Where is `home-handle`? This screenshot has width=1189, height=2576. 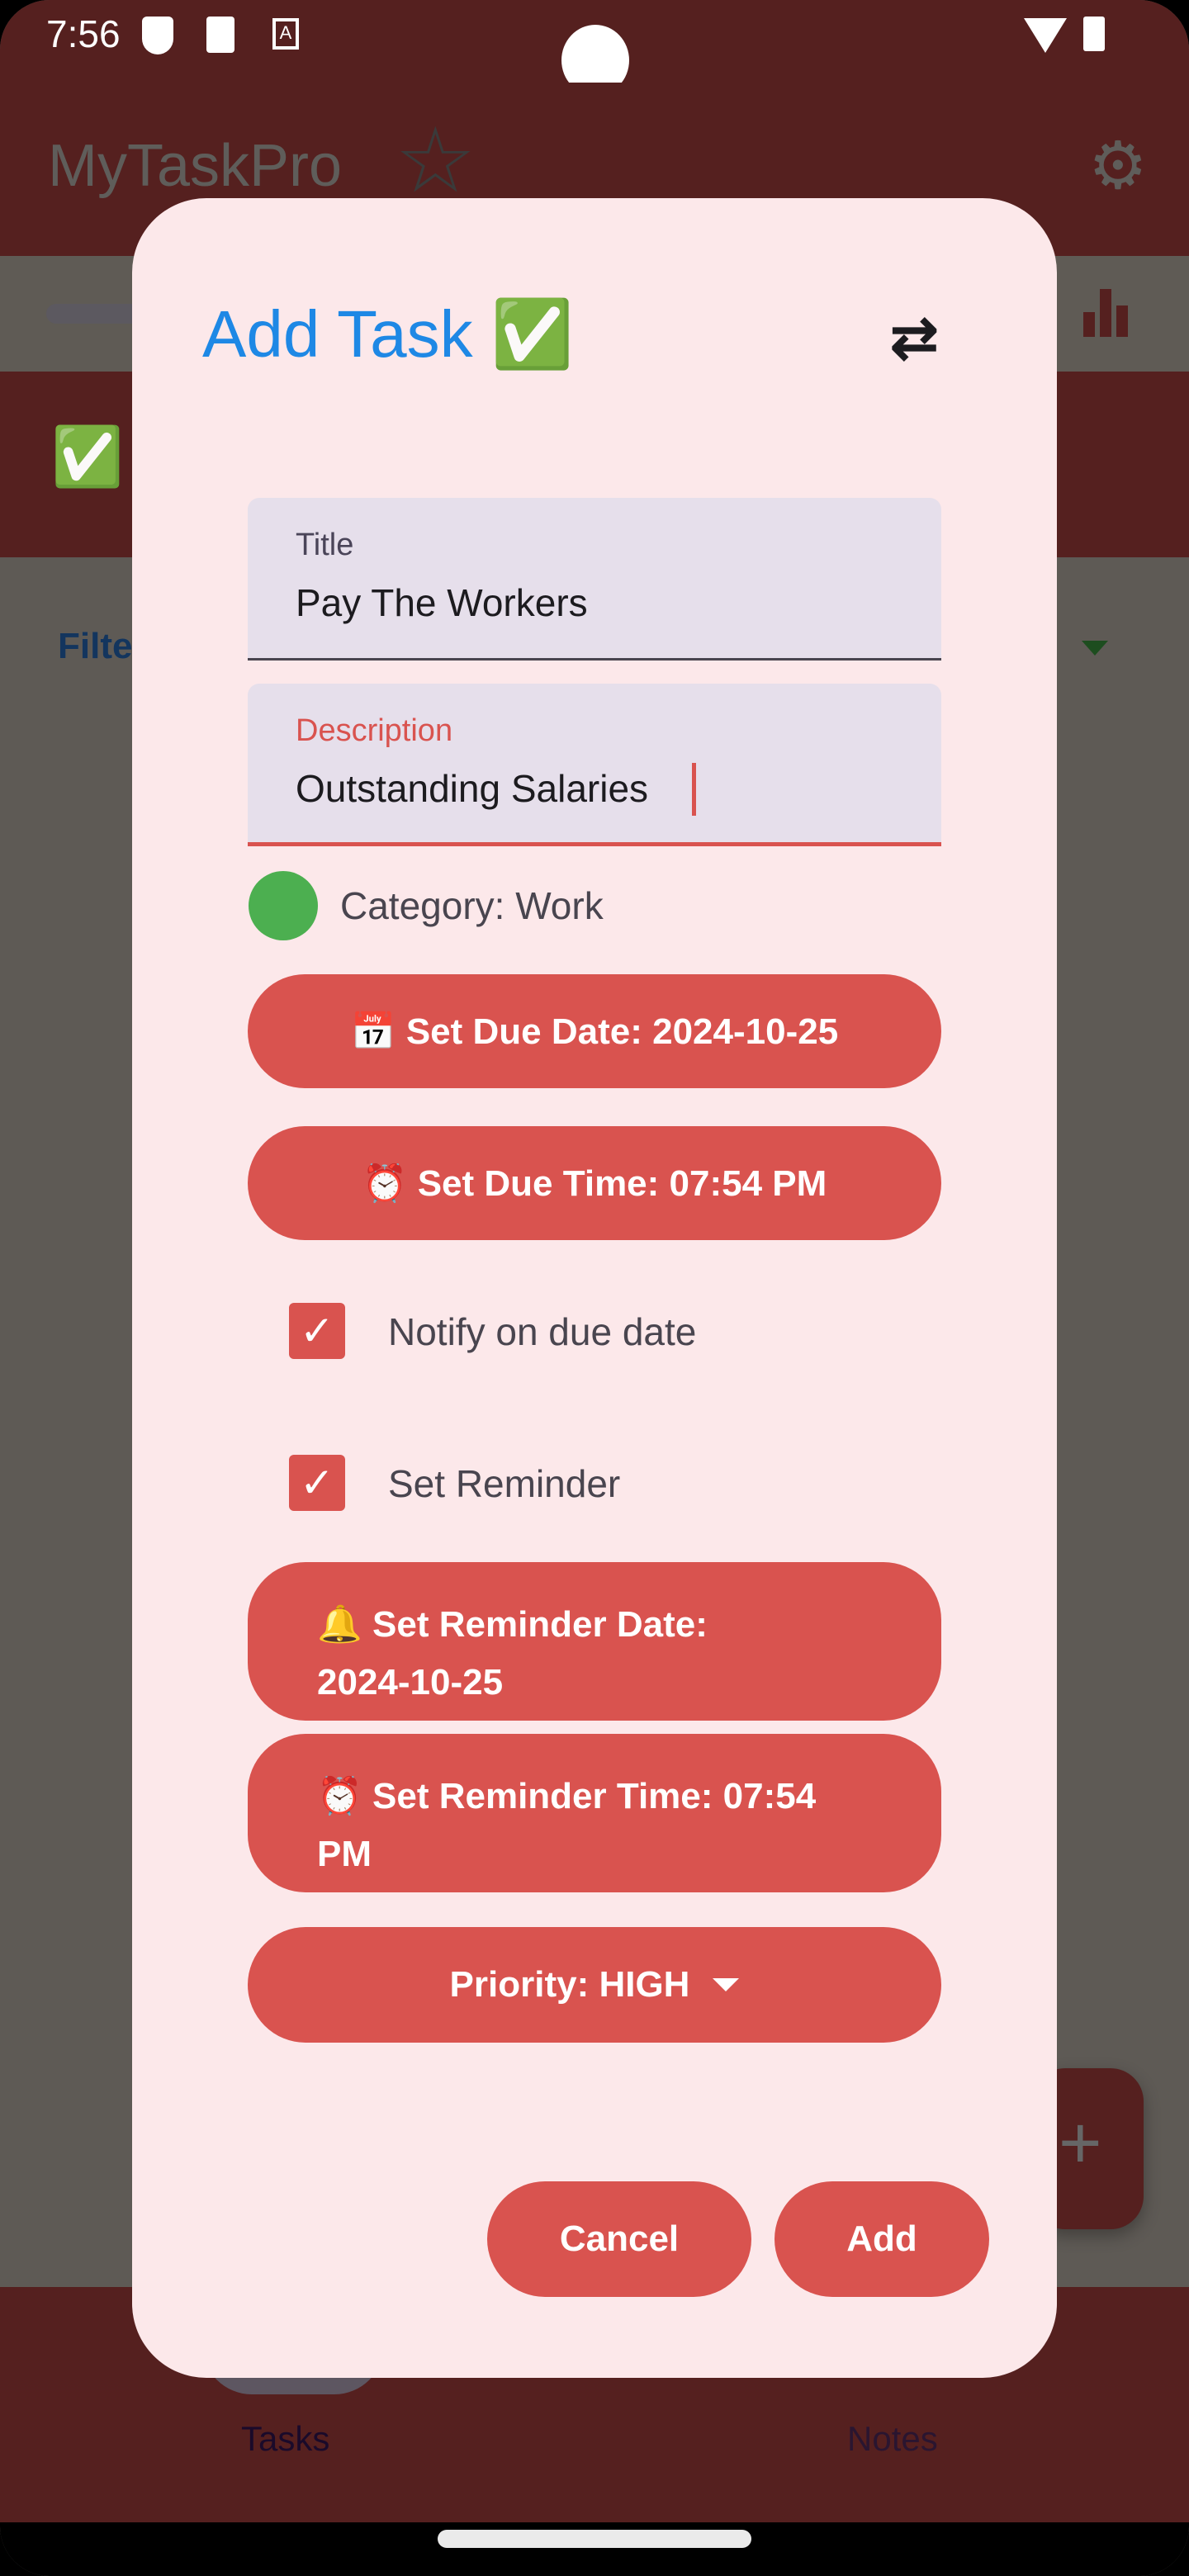 home-handle is located at coordinates (594, 2539).